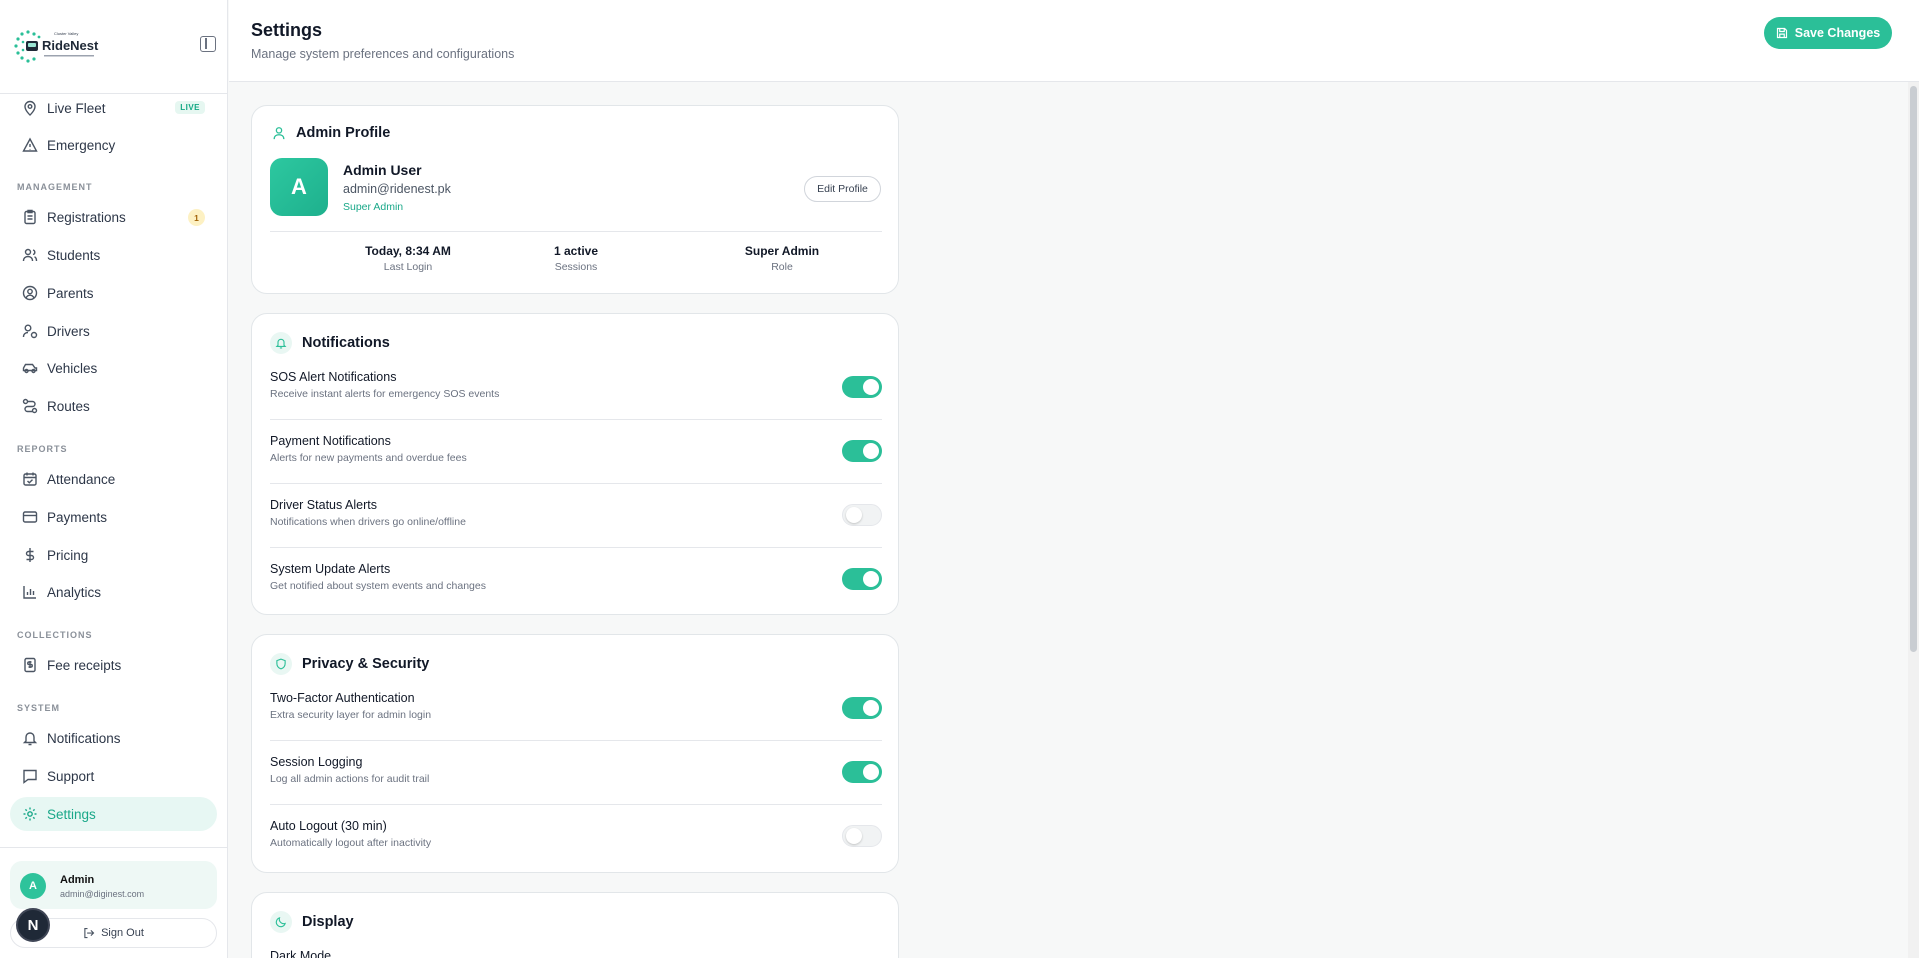 The image size is (1919, 958). What do you see at coordinates (29, 592) in the screenshot?
I see `bar-chart-icon` at bounding box center [29, 592].